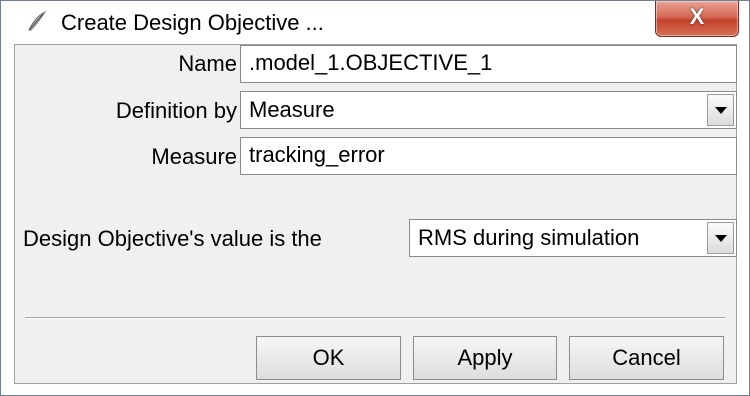  What do you see at coordinates (375, 22) in the screenshot?
I see `title-bar: Create Design Objective ... X` at bounding box center [375, 22].